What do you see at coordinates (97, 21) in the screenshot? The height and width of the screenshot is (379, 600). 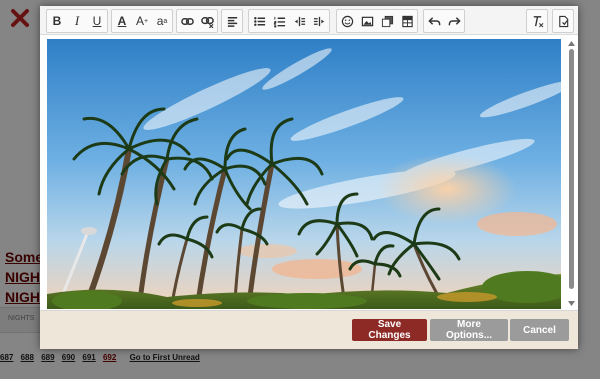 I see `underline-icon: U` at bounding box center [97, 21].